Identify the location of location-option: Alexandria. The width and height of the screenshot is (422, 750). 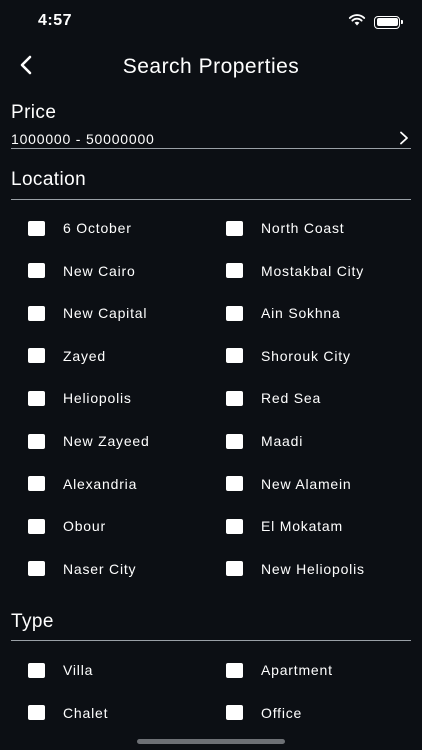
(82, 484).